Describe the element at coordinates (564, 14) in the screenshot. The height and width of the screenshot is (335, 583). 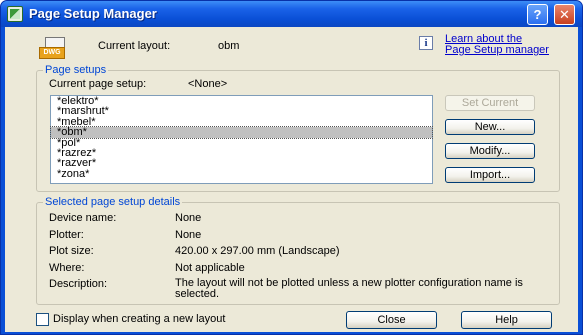
I see `title-close-button: ✕` at that location.